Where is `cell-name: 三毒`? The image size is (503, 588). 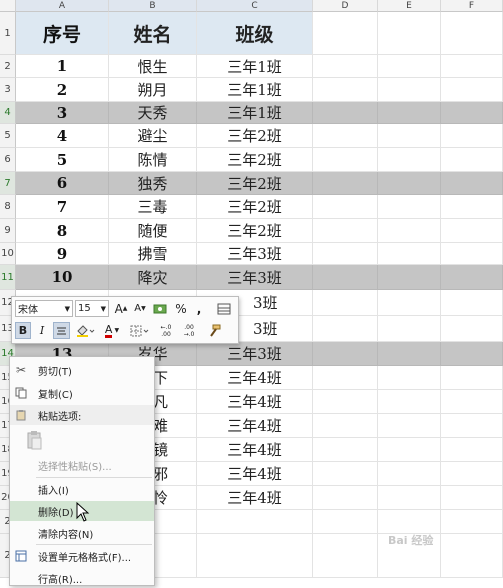
cell-name: 三毒 is located at coordinates (153, 207).